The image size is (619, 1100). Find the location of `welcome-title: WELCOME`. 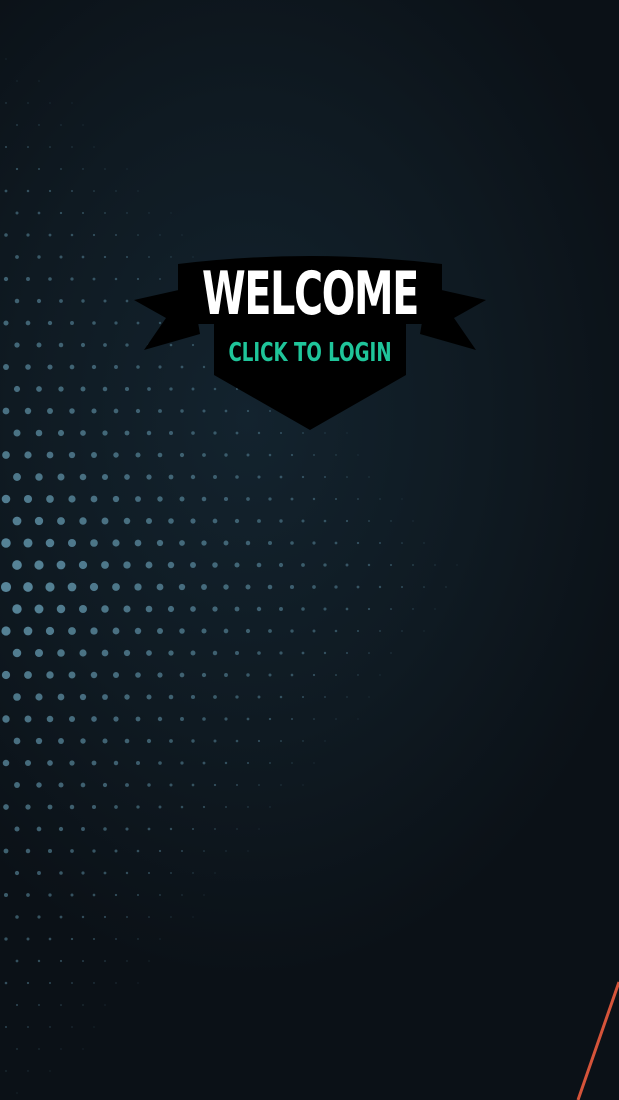

welcome-title: WELCOME is located at coordinates (310, 294).